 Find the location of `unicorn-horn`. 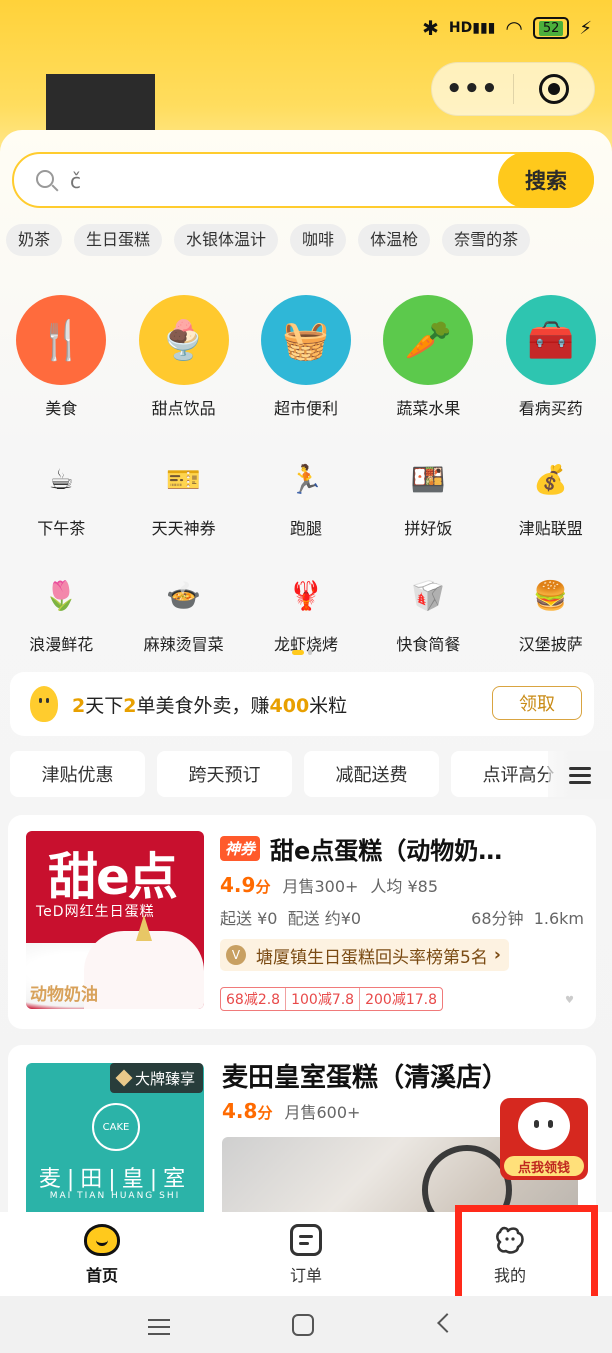

unicorn-horn is located at coordinates (144, 928).